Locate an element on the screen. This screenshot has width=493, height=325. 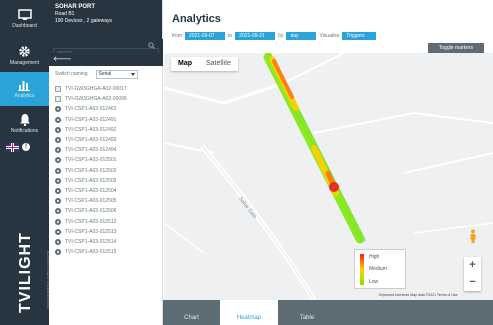
switch-naming-select: Serial is located at coordinates (116, 74).